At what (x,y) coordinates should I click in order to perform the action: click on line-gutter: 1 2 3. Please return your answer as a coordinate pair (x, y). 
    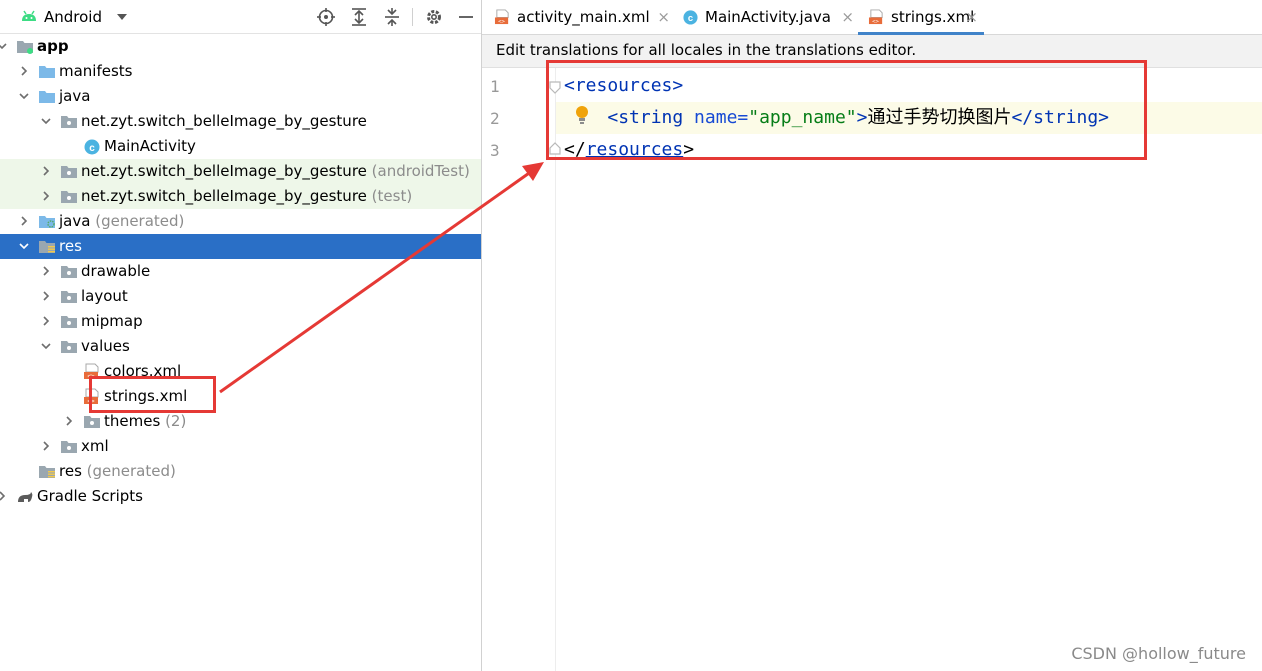
    Looking at the image, I should click on (521, 369).